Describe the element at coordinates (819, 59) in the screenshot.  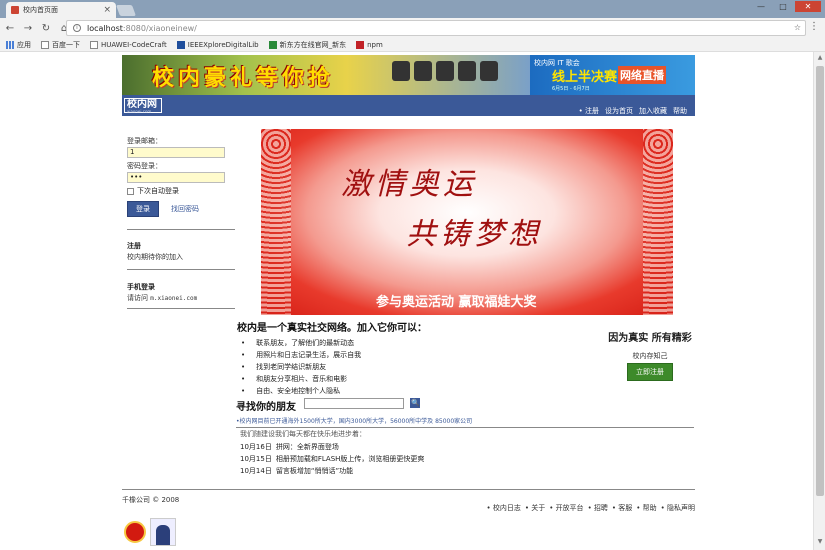
I see `scroll-up-icon: ▲` at that location.